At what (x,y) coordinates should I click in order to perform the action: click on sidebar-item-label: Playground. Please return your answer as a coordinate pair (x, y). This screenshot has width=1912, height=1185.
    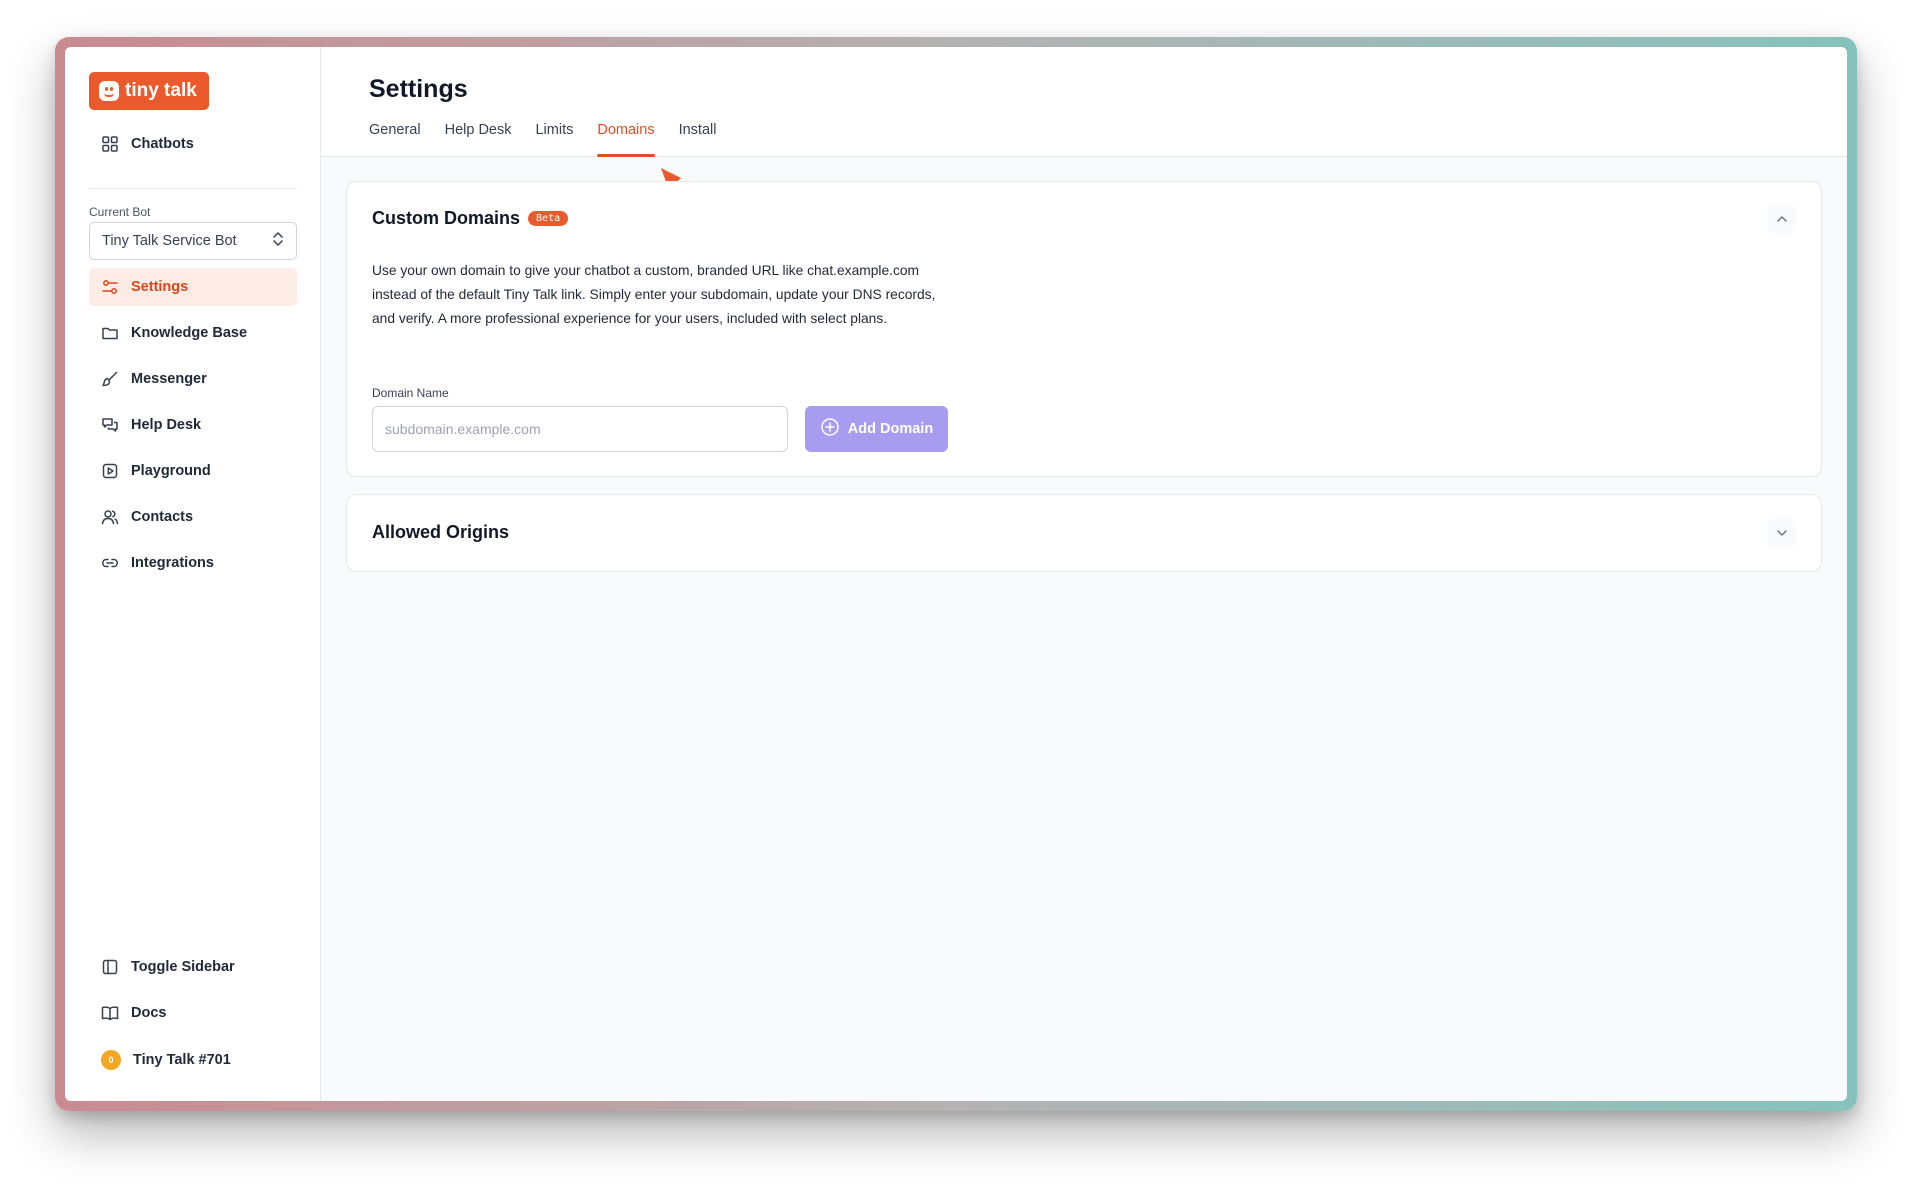
    Looking at the image, I should click on (171, 471).